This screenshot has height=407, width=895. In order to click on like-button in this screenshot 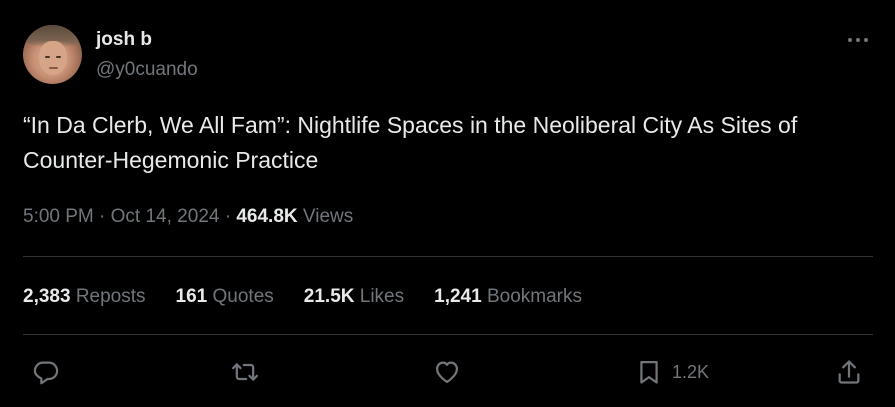, I will do `click(447, 372)`.